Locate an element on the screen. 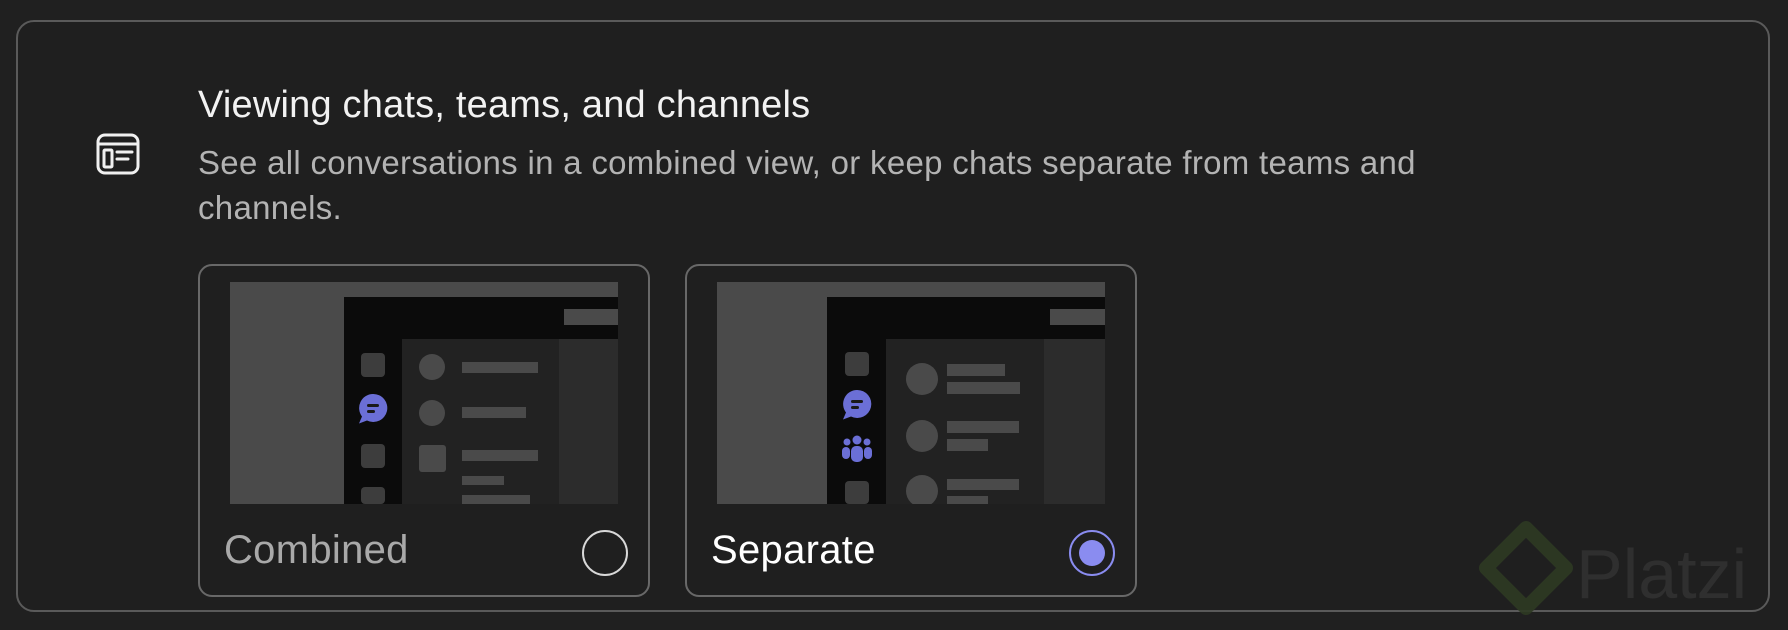 The height and width of the screenshot is (630, 1788). separate-radio is located at coordinates (1092, 553).